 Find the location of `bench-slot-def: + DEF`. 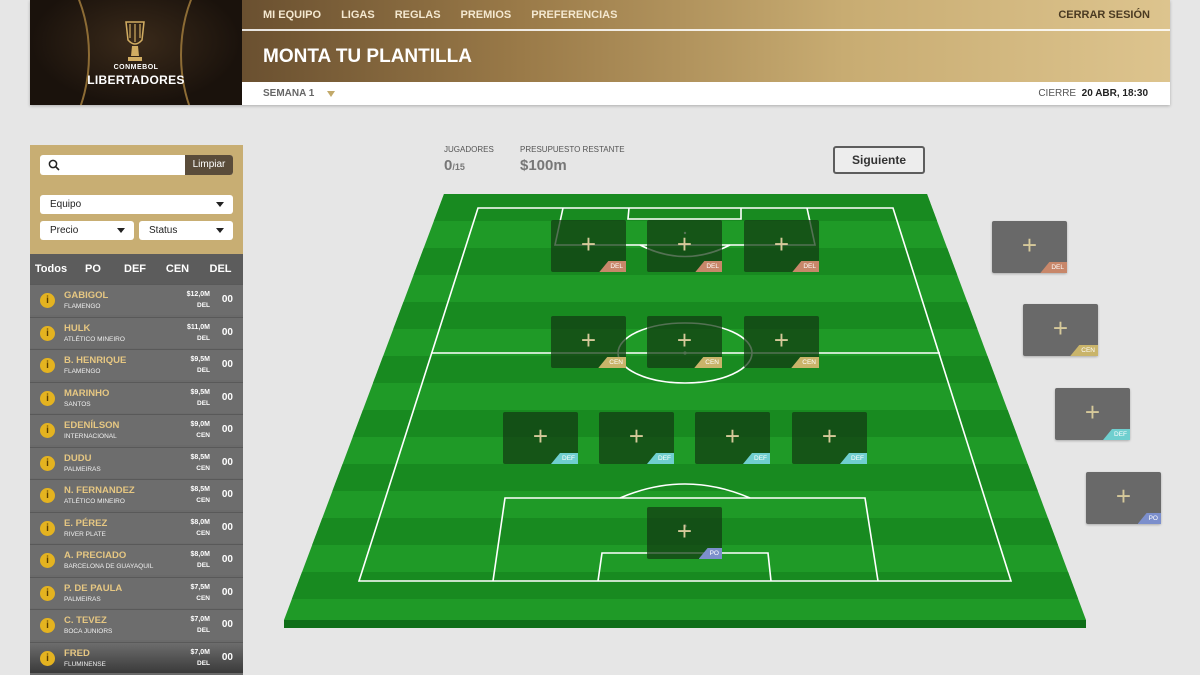

bench-slot-def: + DEF is located at coordinates (1092, 414).